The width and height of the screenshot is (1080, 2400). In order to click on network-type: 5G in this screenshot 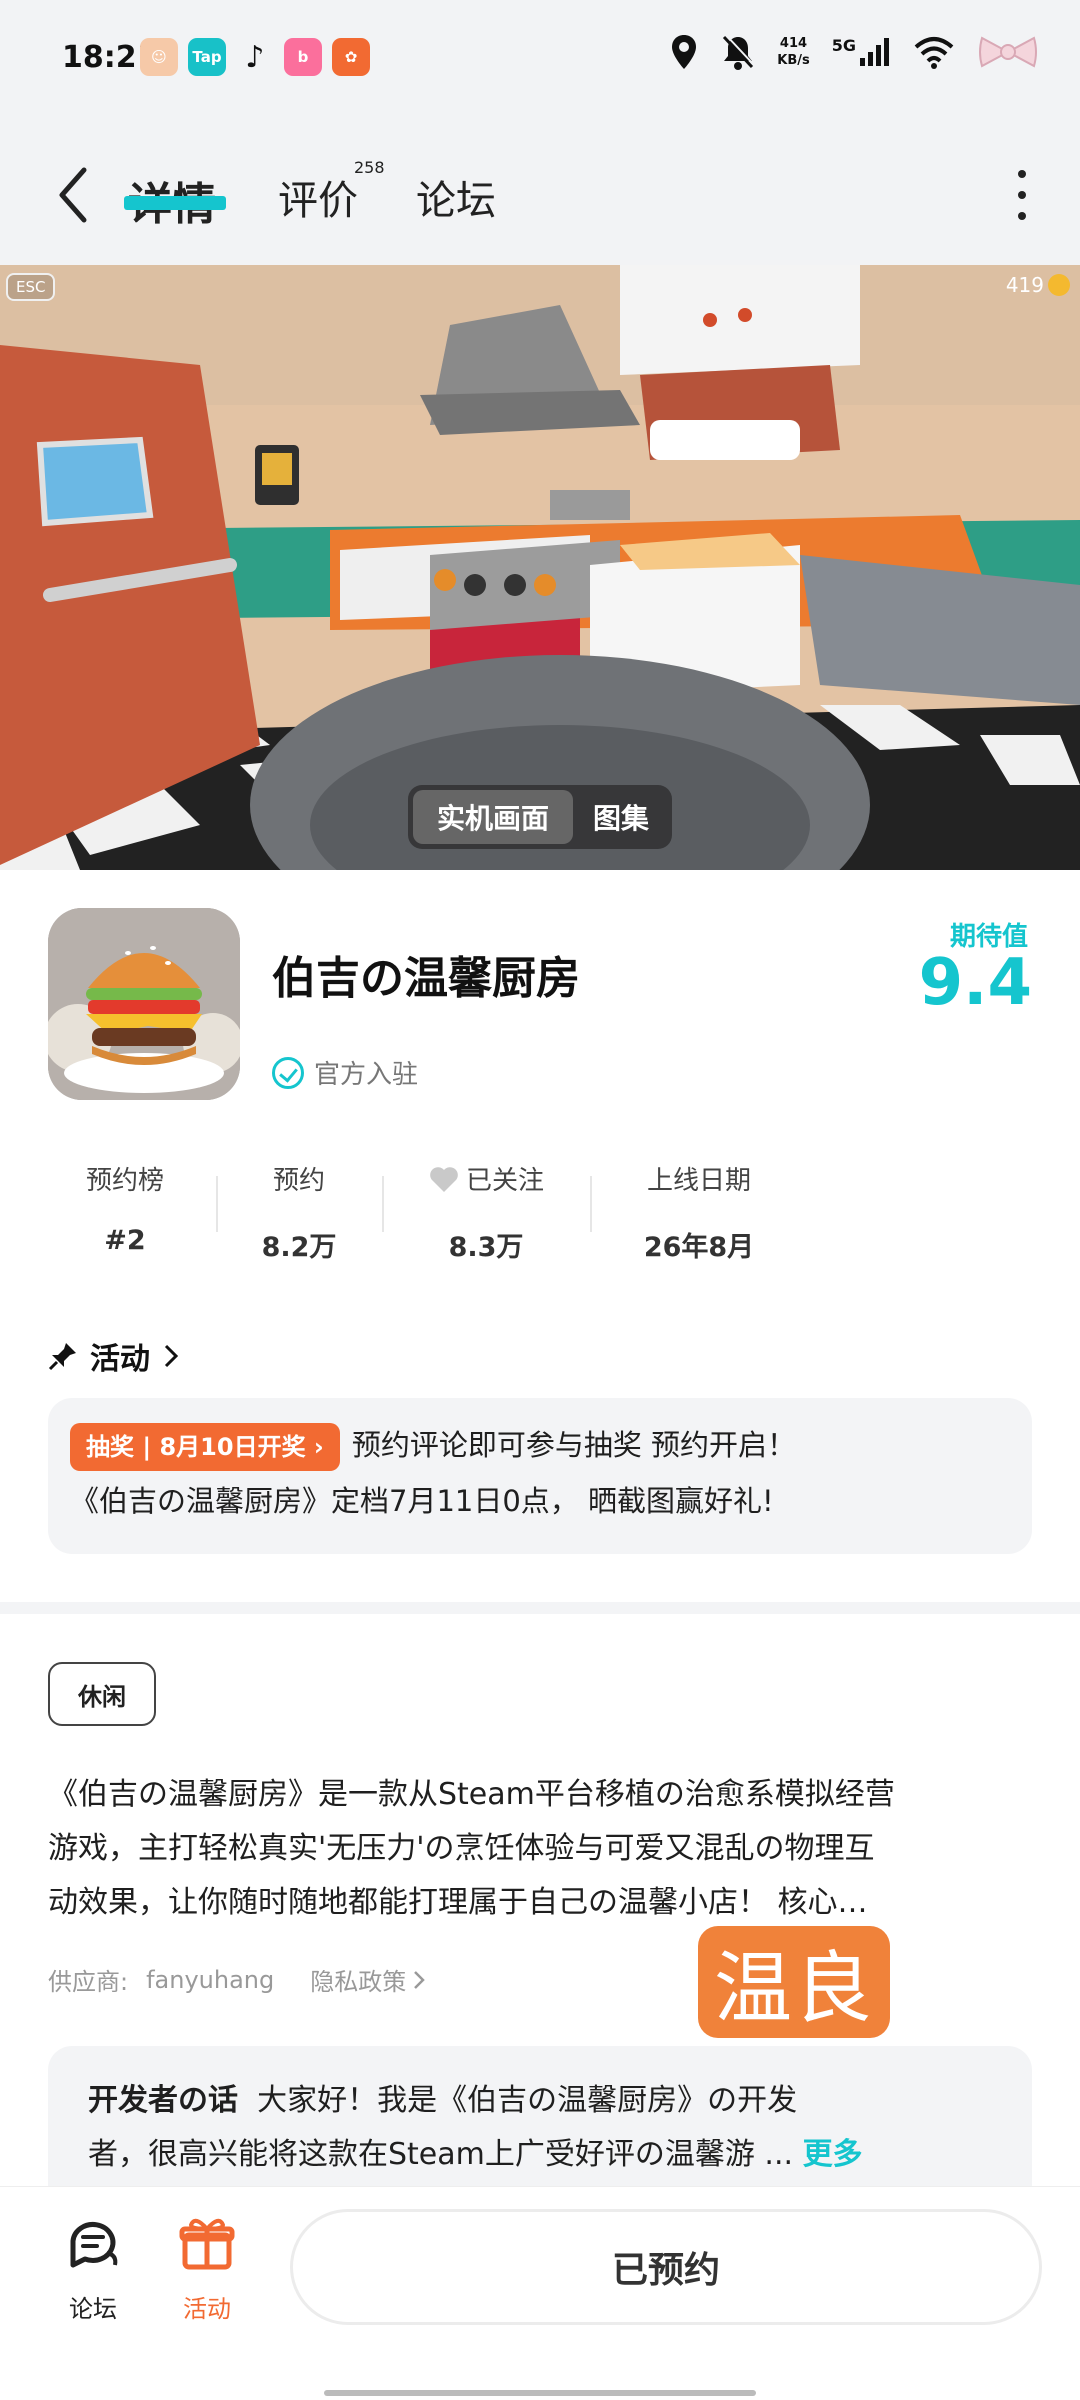, I will do `click(843, 45)`.